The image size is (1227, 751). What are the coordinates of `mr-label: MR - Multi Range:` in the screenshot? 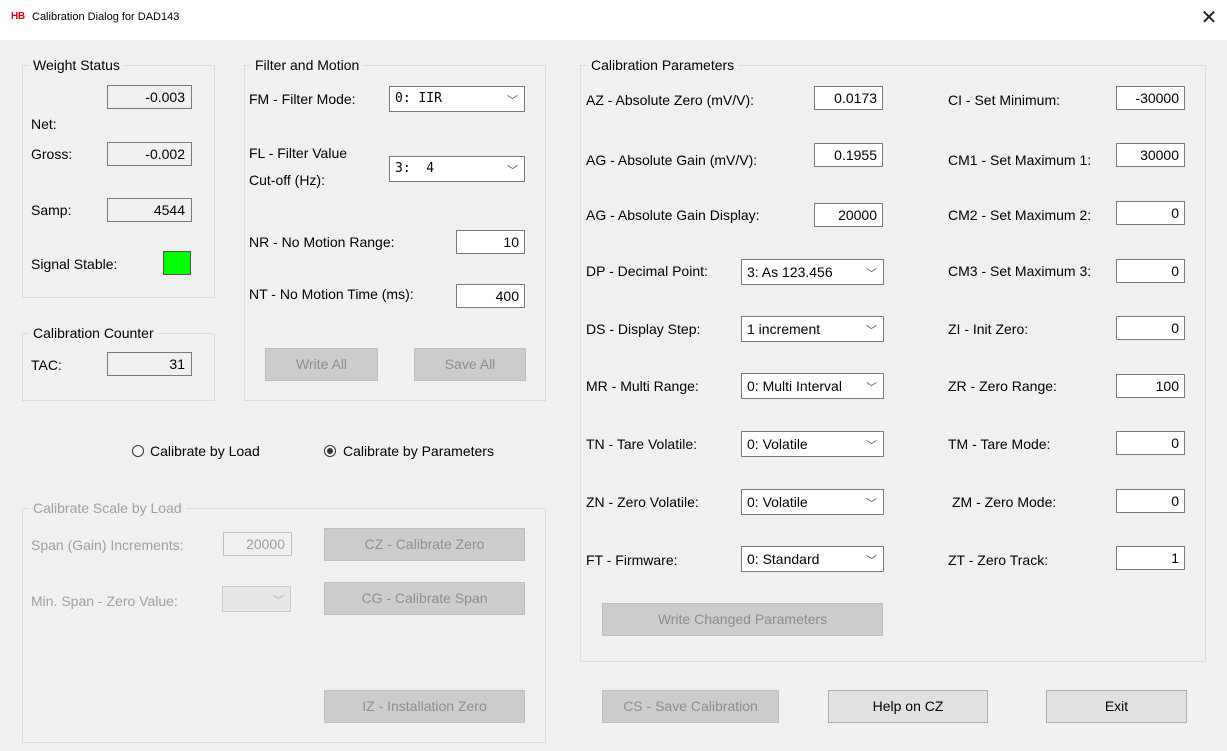 It's located at (642, 386).